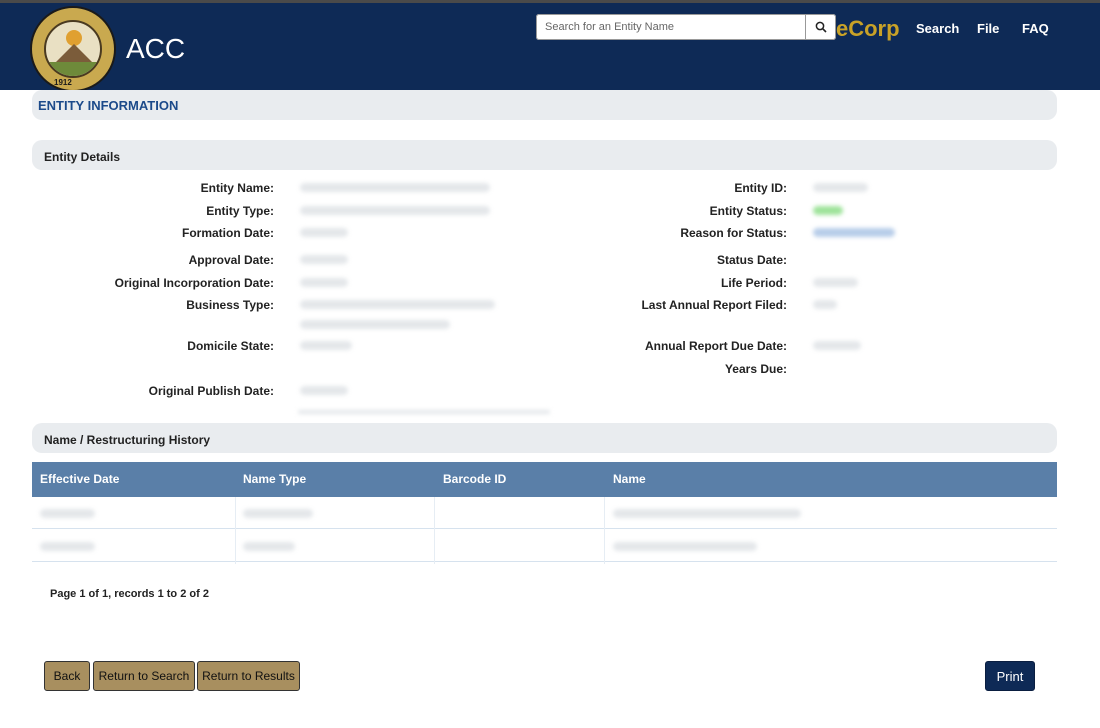 This screenshot has width=1100, height=728. I want to click on value-reason-for-status-link-redacted, so click(854, 232).